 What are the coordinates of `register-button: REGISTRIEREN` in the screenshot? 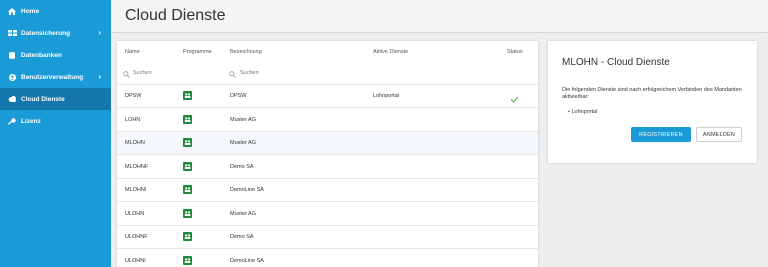 It's located at (661, 134).